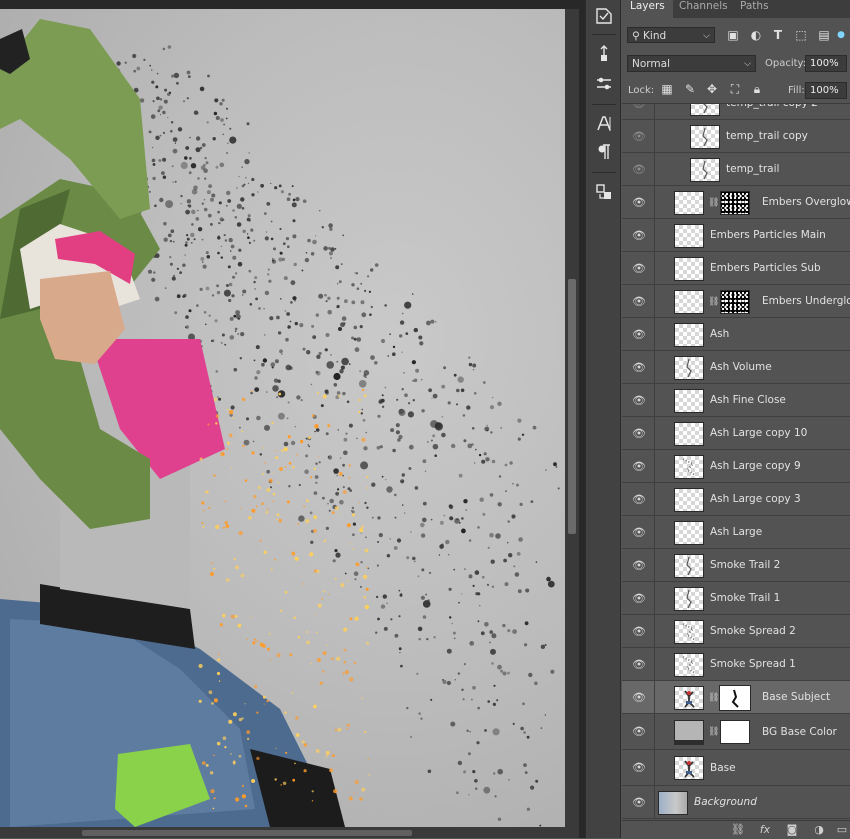  Describe the element at coordinates (736, 768) in the screenshot. I see `layer-row: 👁︎ Base` at that location.